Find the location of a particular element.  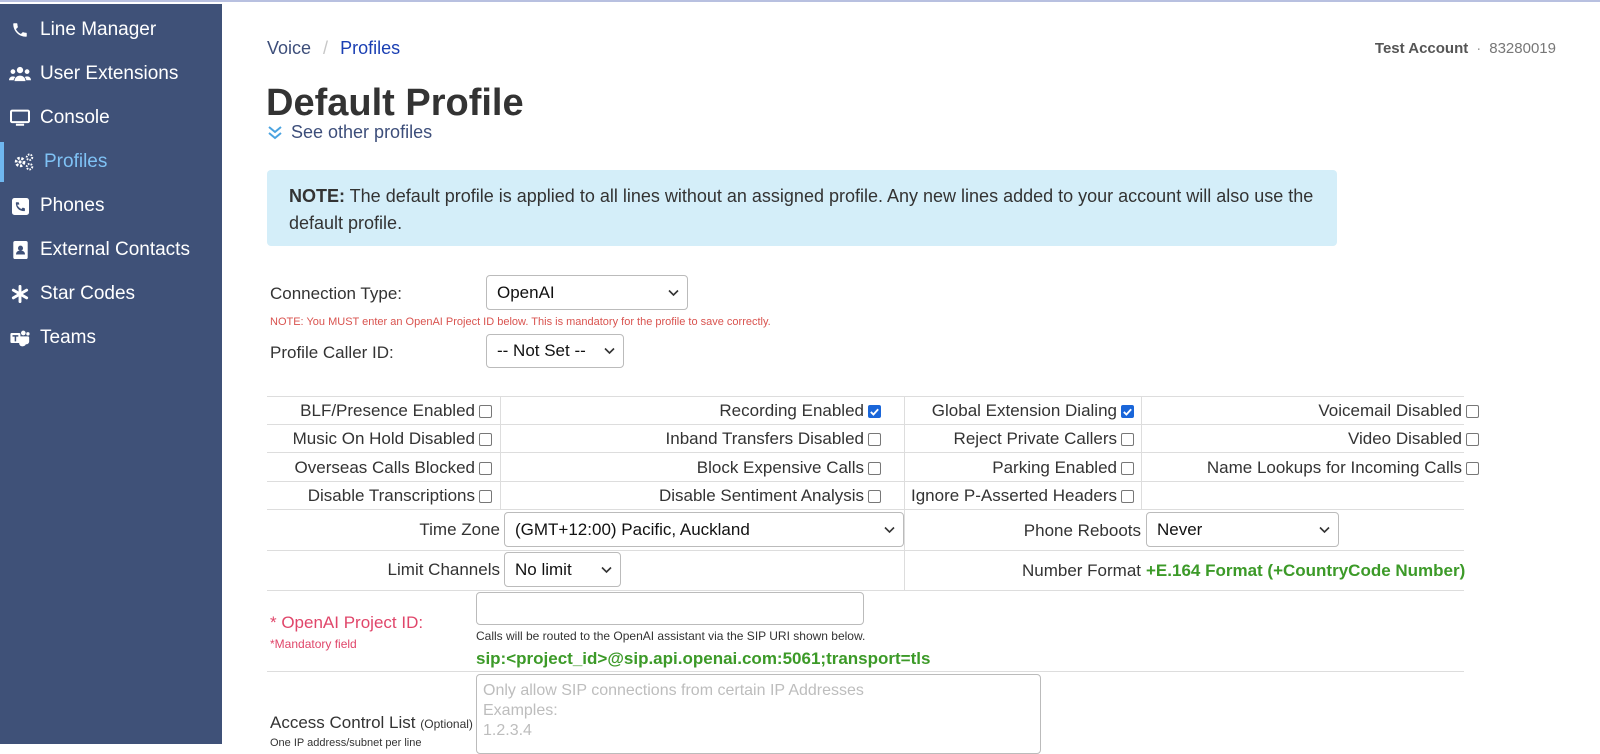

option-label: Global Extension Dialing is located at coordinates (1024, 410).